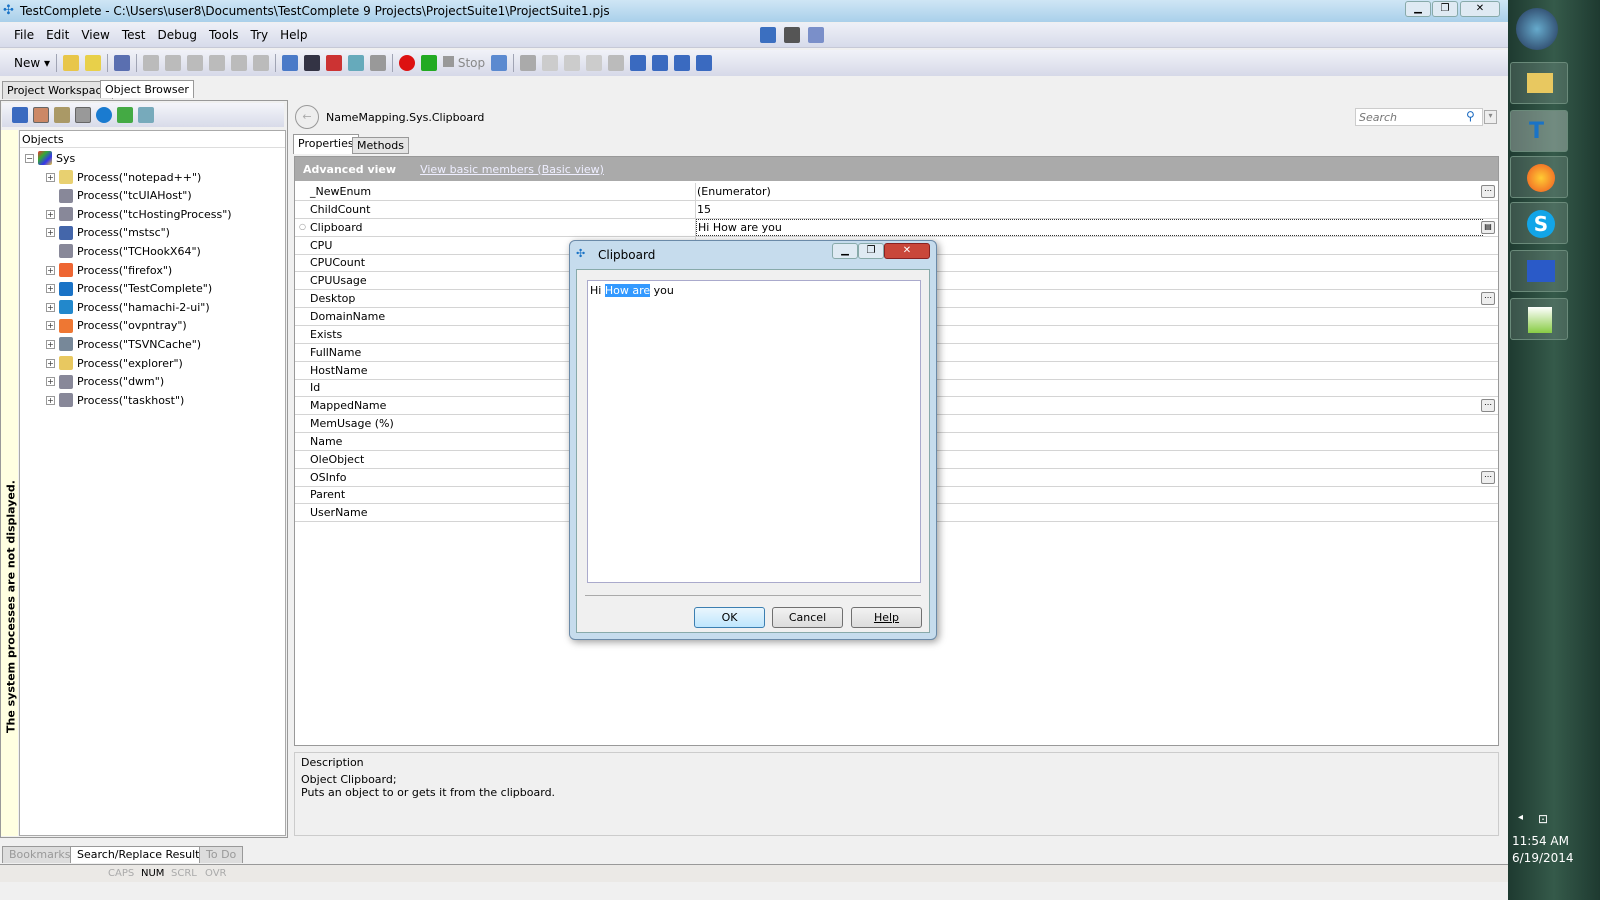 Image resolution: width=1600 pixels, height=900 pixels. Describe the element at coordinates (1540, 841) in the screenshot. I see `clock-time: 11:54 AM` at that location.